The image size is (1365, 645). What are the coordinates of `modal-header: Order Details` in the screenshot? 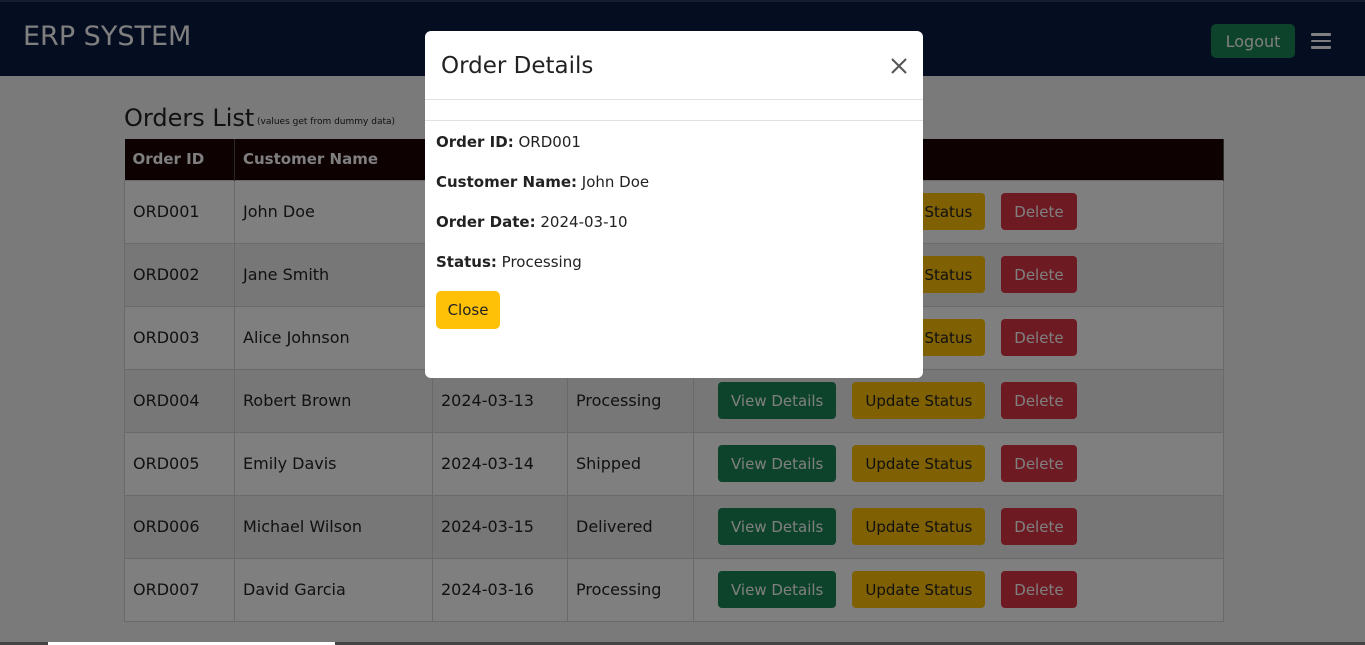 It's located at (674, 65).